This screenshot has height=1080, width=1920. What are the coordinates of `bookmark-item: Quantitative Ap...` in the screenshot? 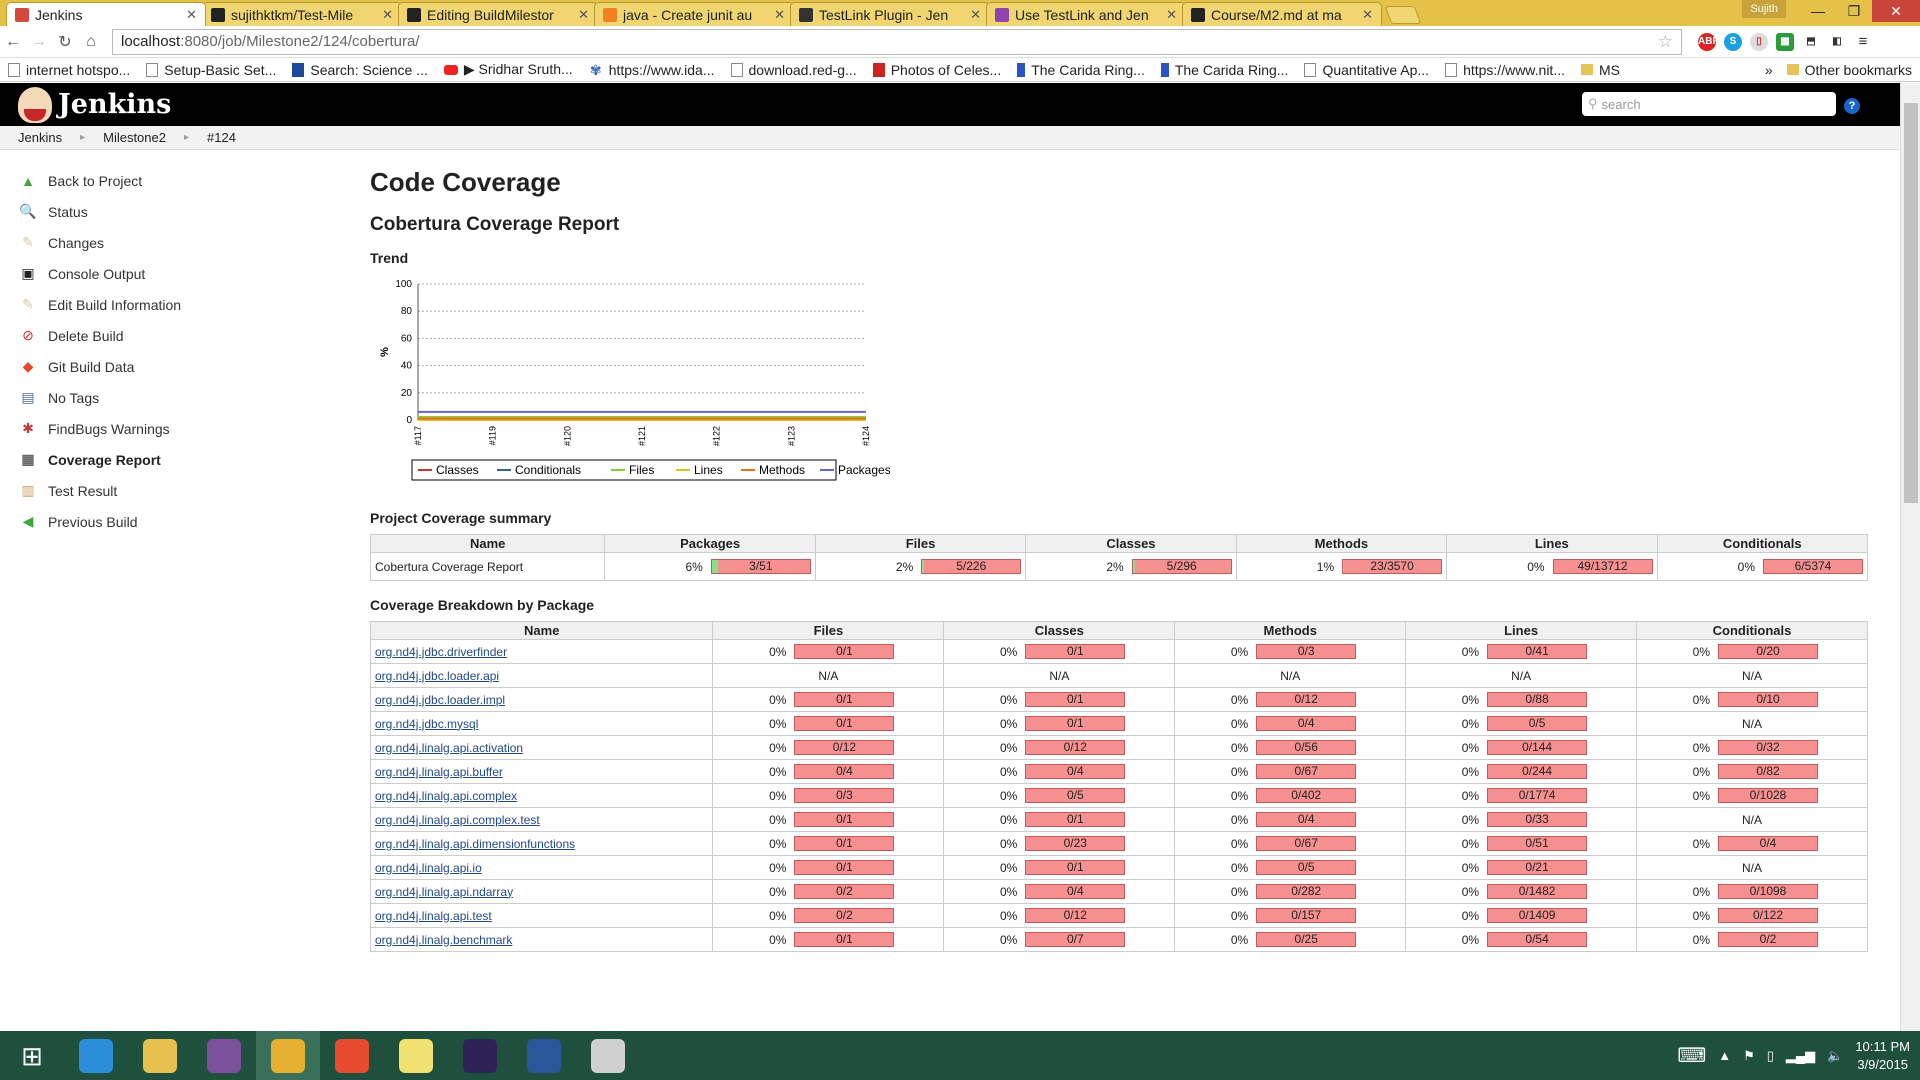 It's located at (1366, 69).